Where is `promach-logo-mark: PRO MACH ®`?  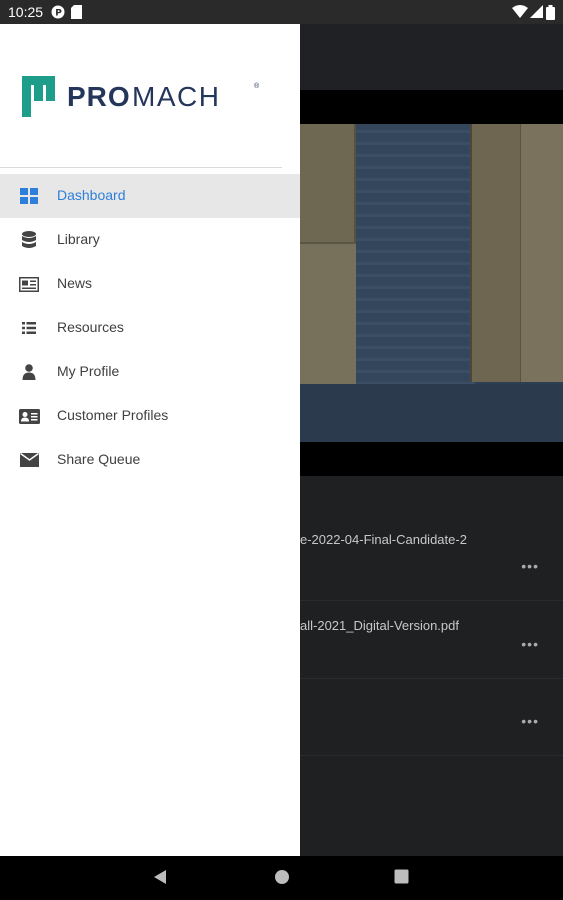 promach-logo-mark: PRO MACH ® is located at coordinates (141, 96).